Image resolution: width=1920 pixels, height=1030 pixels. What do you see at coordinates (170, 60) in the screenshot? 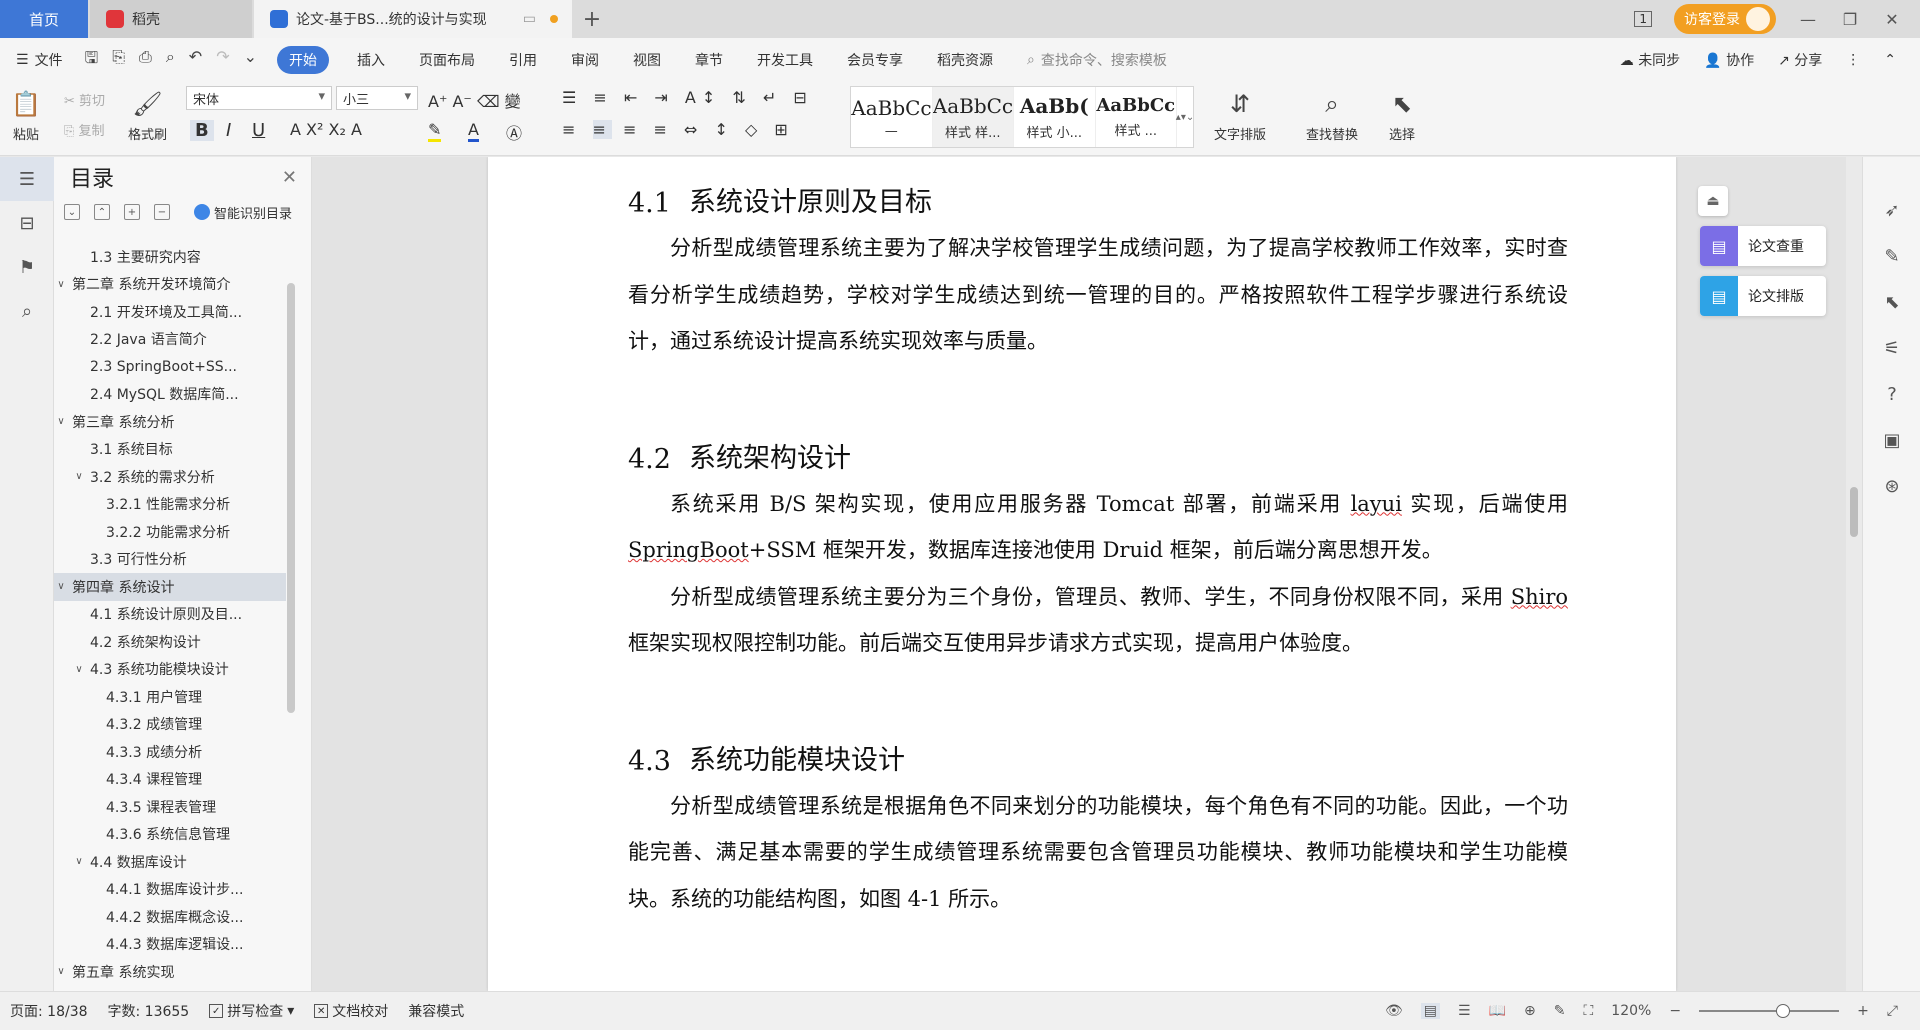
I see `print-preview-icon: ⌕` at bounding box center [170, 60].